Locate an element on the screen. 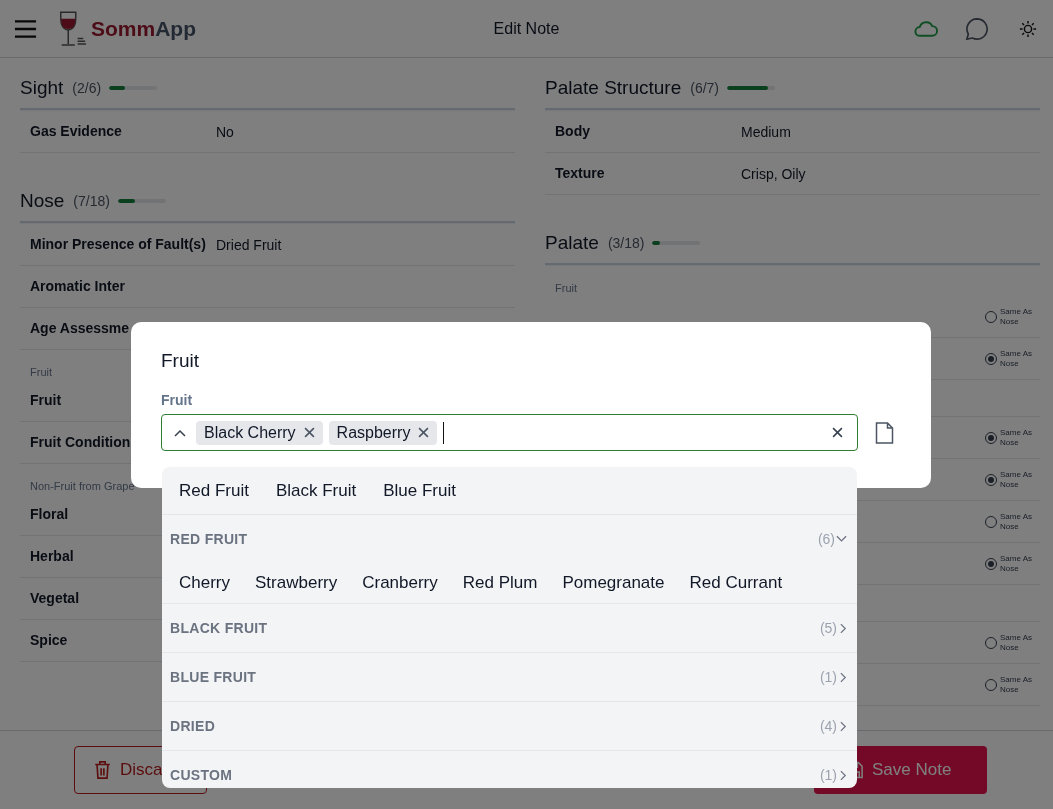 Image resolution: width=1053 pixels, height=809 pixels. group-count: (6) is located at coordinates (826, 539).